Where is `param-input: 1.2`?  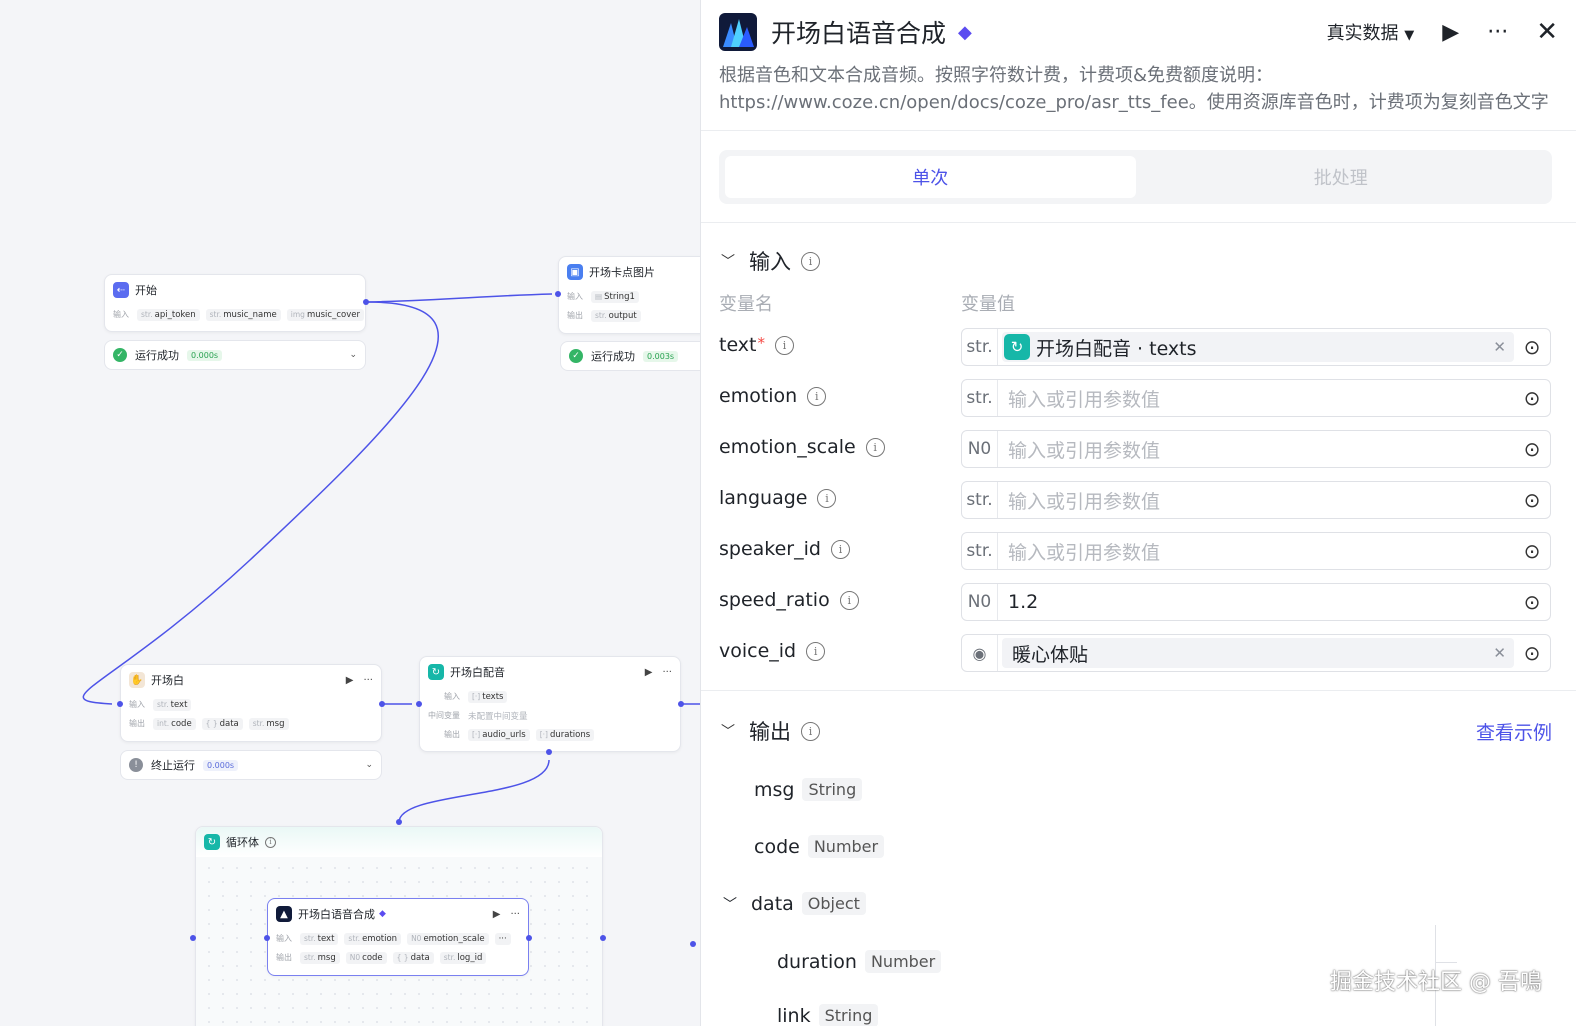
param-input: 1.2 is located at coordinates (1256, 602).